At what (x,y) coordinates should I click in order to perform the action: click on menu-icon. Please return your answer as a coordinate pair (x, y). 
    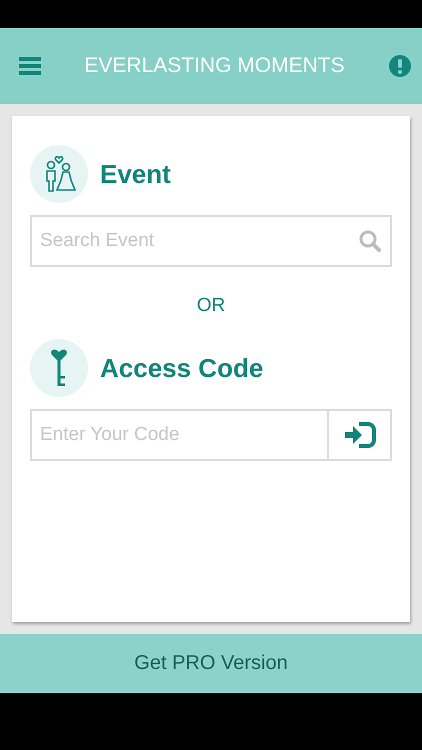
    Looking at the image, I should click on (30, 66).